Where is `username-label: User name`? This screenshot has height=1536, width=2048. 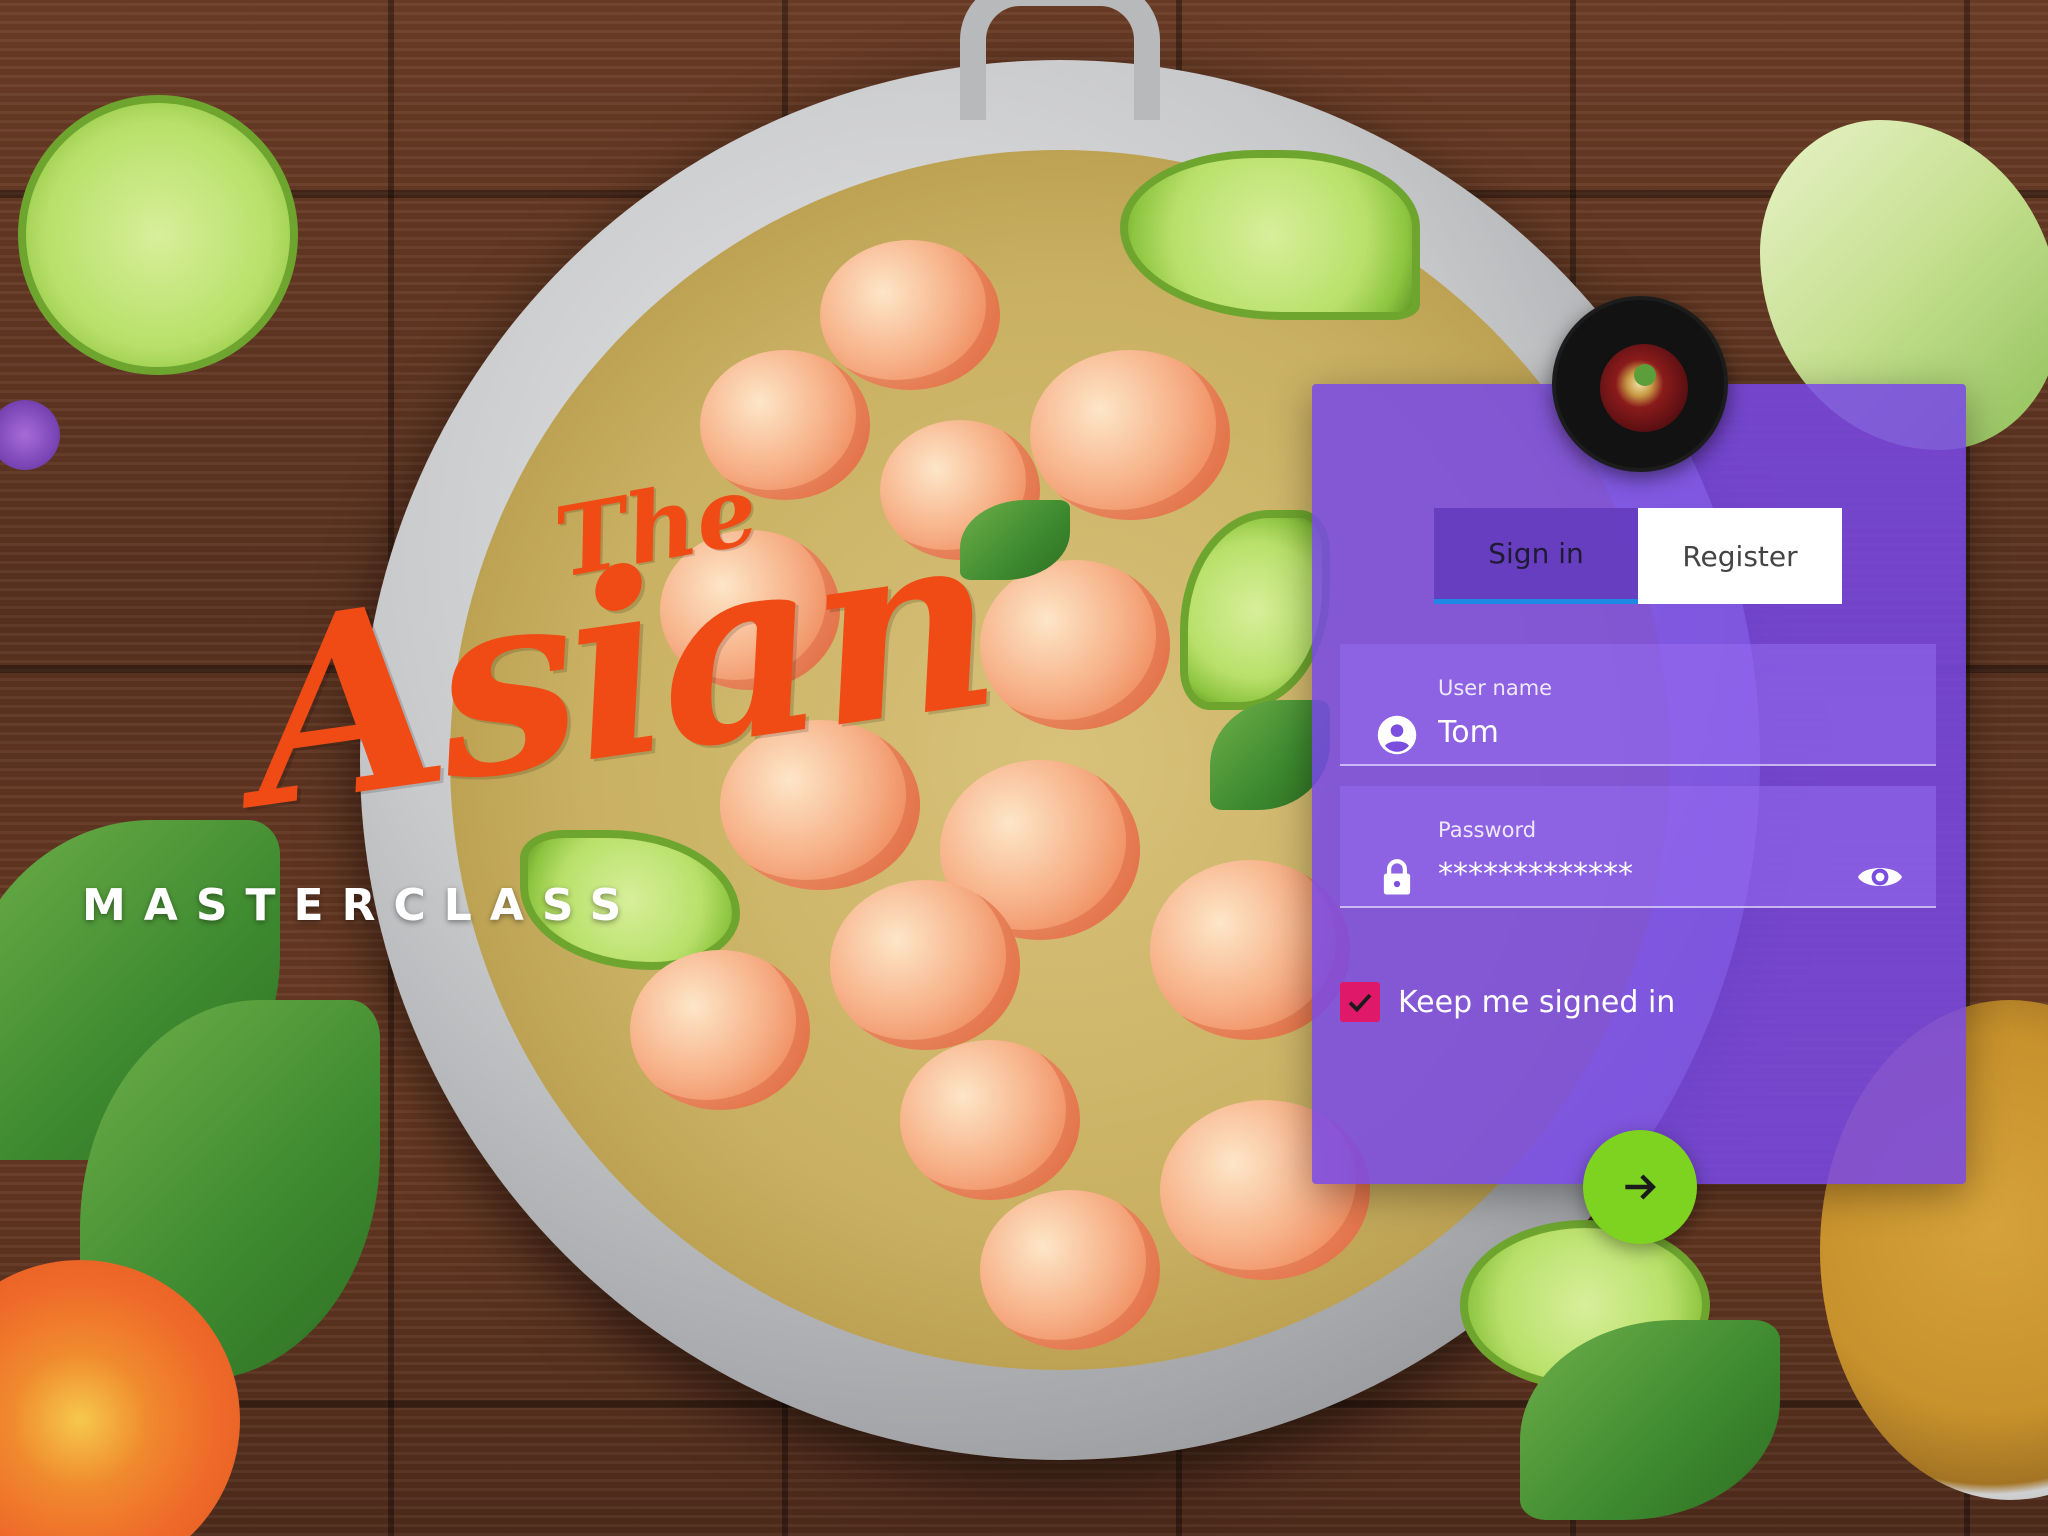
username-label: User name is located at coordinates (1495, 688).